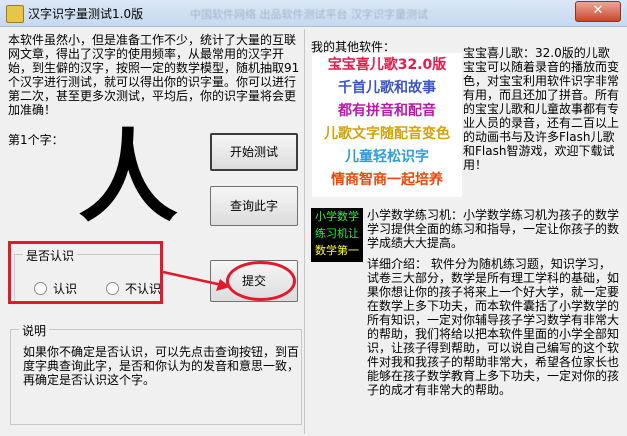 The height and width of the screenshot is (436, 627). I want to click on panel-divider, so click(304, 231).